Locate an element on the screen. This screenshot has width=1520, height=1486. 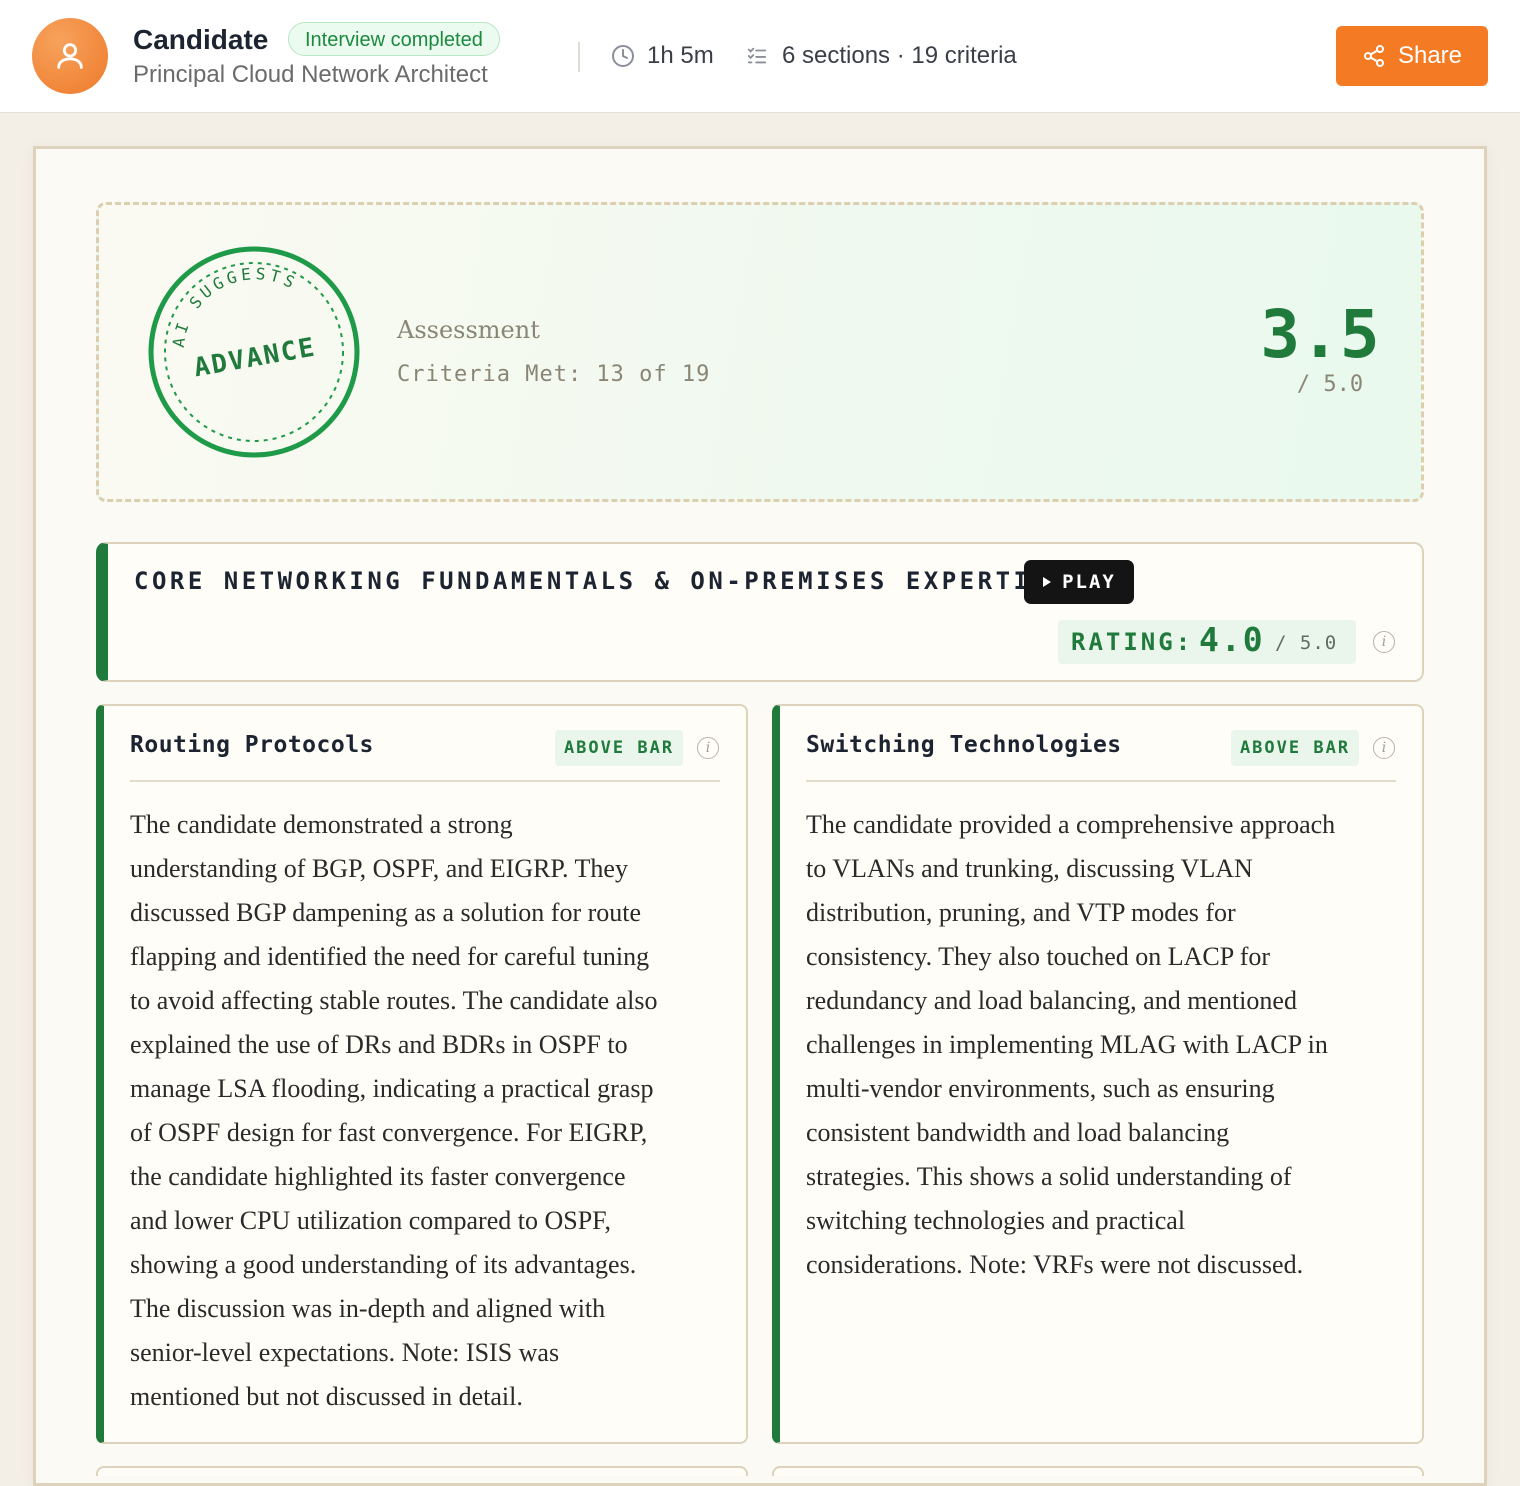
checklist-icon is located at coordinates (757, 55).